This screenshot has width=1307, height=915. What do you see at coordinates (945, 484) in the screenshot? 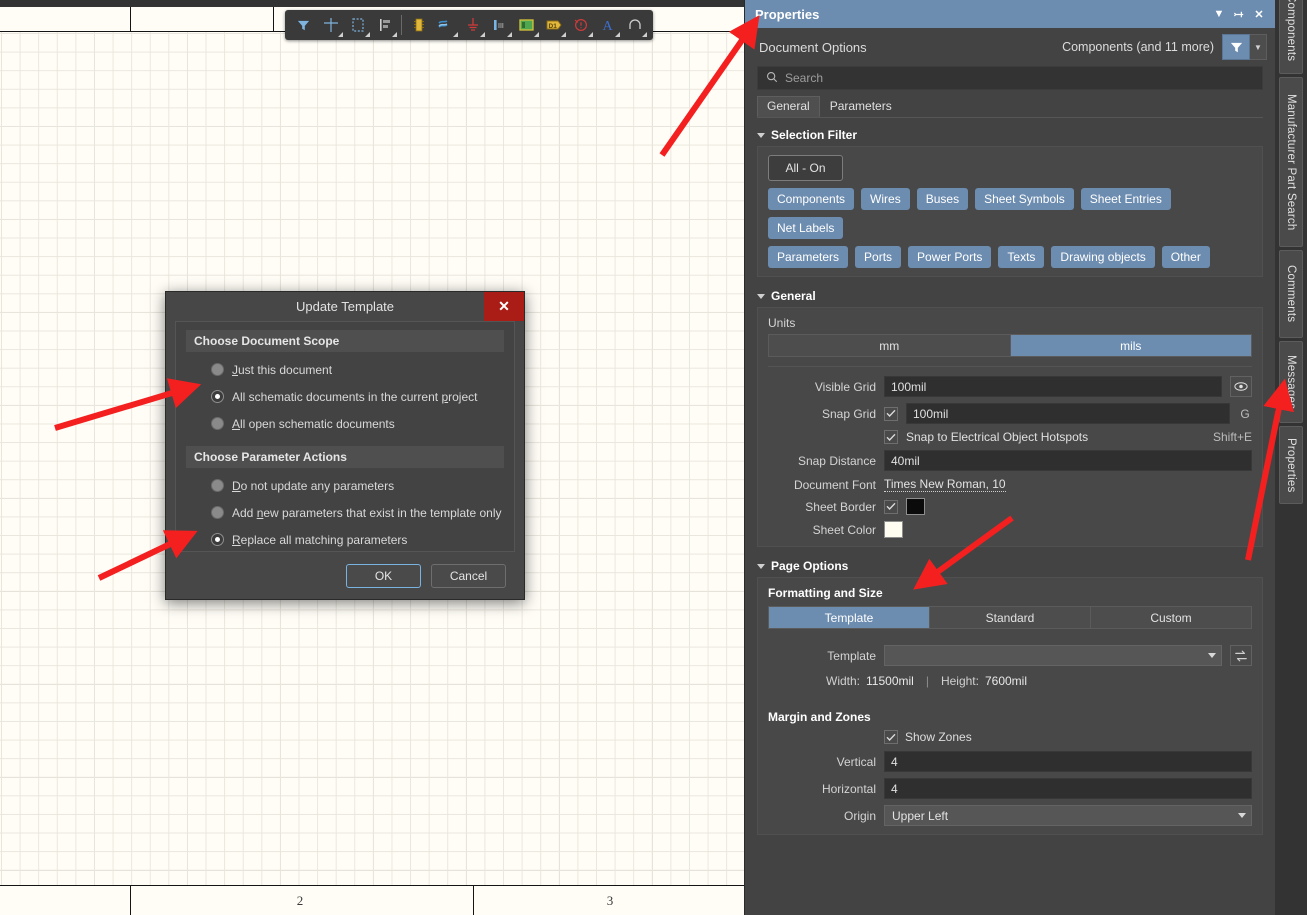
I see `document-font-value: Times New Roman, 10` at bounding box center [945, 484].